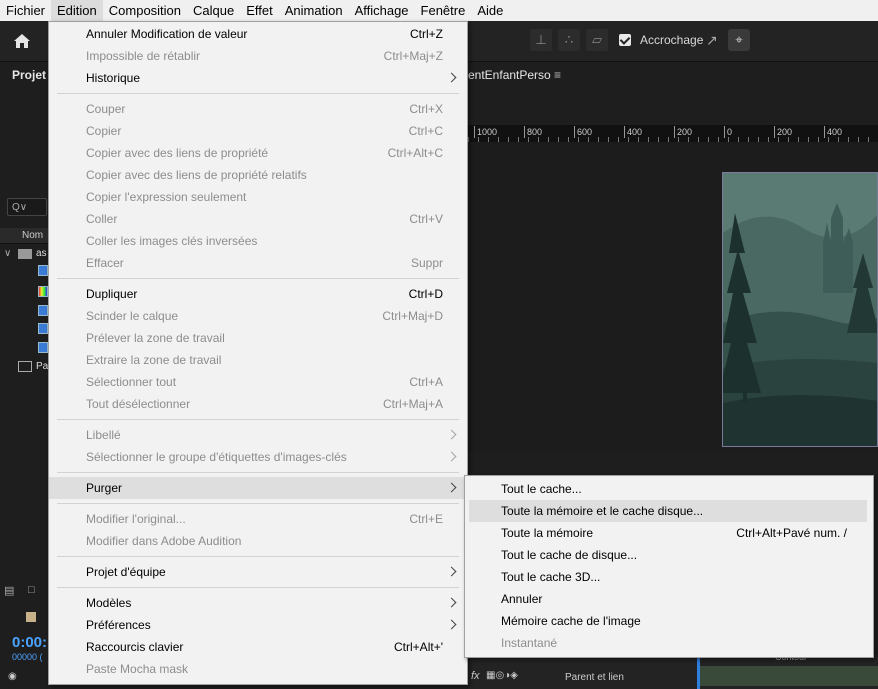 The width and height of the screenshot is (878, 689). What do you see at coordinates (314, 10) in the screenshot?
I see `menu-animation: Animation` at bounding box center [314, 10].